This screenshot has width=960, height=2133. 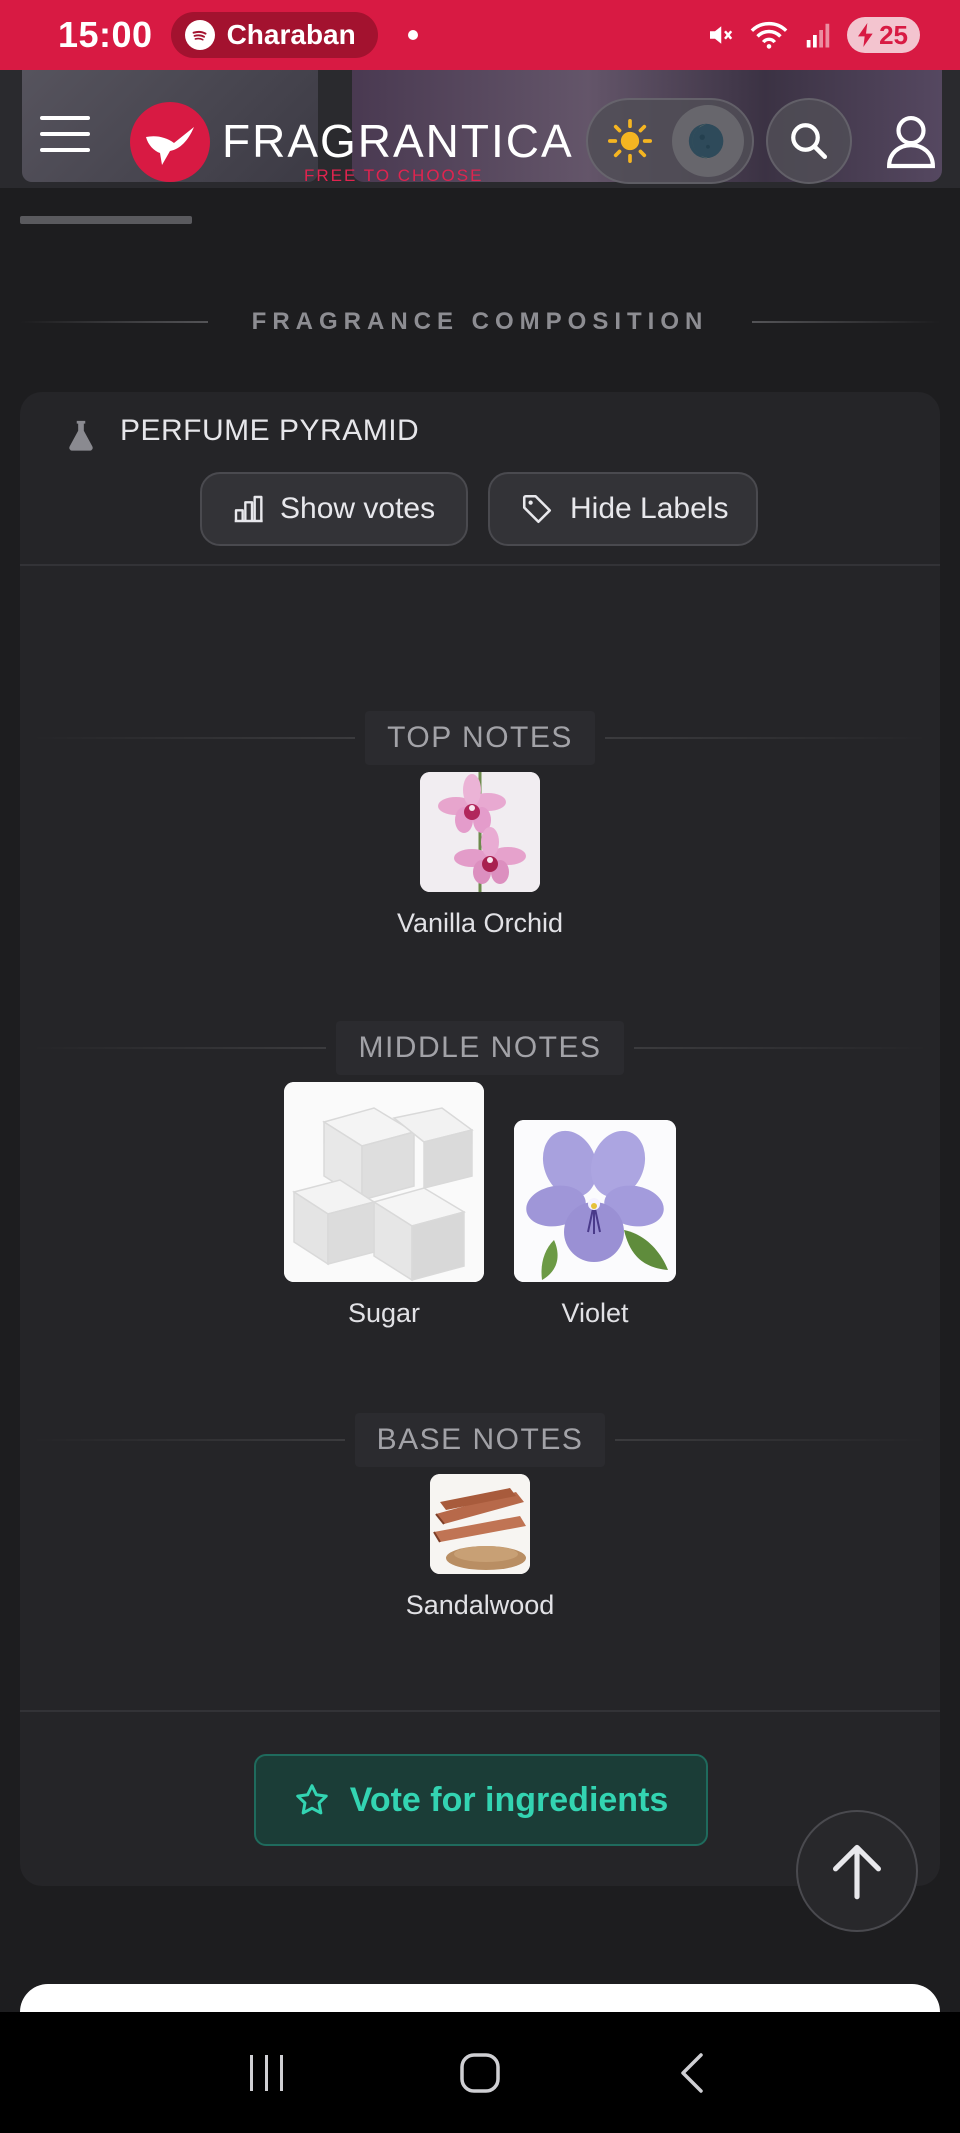 What do you see at coordinates (865, 35) in the screenshot?
I see `charging-icon` at bounding box center [865, 35].